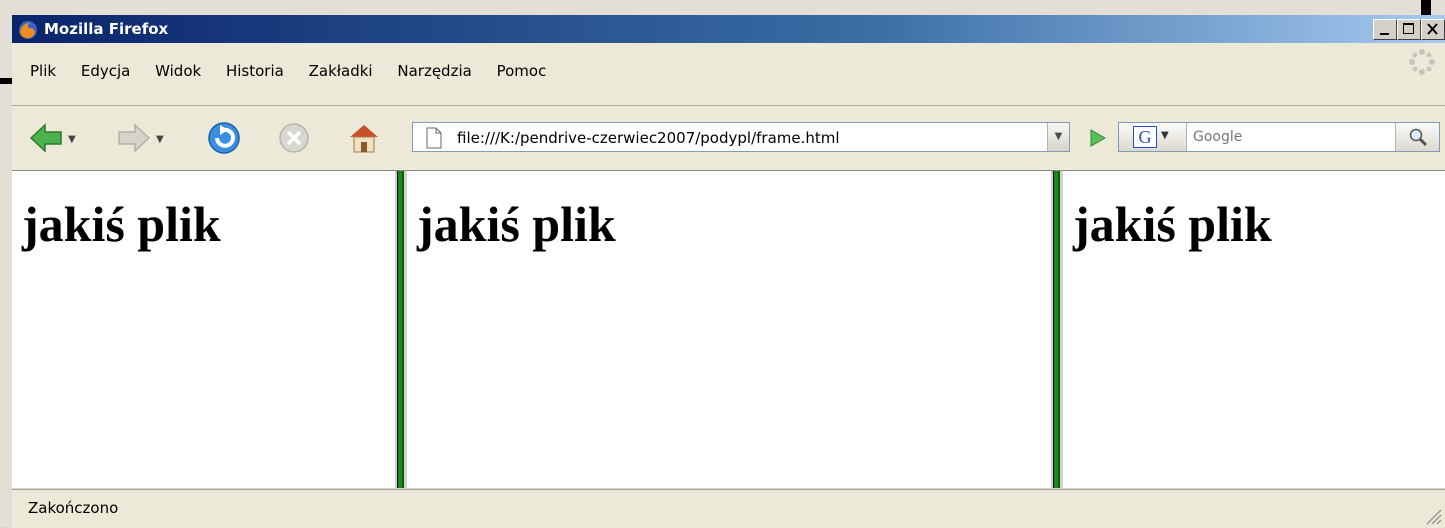 The image size is (1445, 528). Describe the element at coordinates (1385, 29) in the screenshot. I see `minimize-button` at that location.